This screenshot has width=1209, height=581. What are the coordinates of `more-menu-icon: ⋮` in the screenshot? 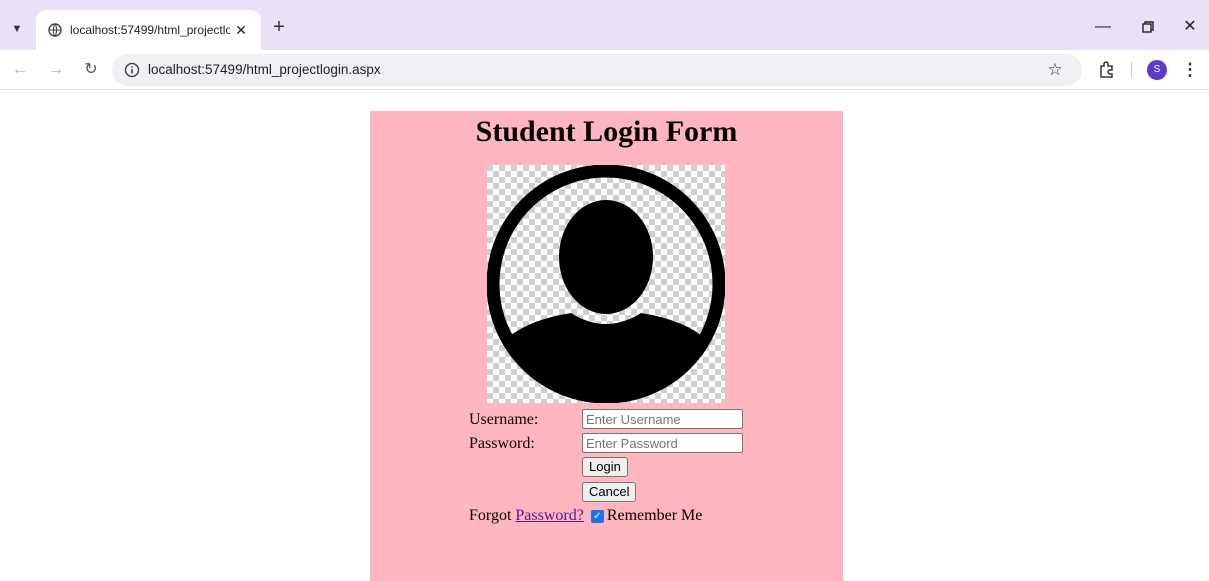 It's located at (1190, 70).